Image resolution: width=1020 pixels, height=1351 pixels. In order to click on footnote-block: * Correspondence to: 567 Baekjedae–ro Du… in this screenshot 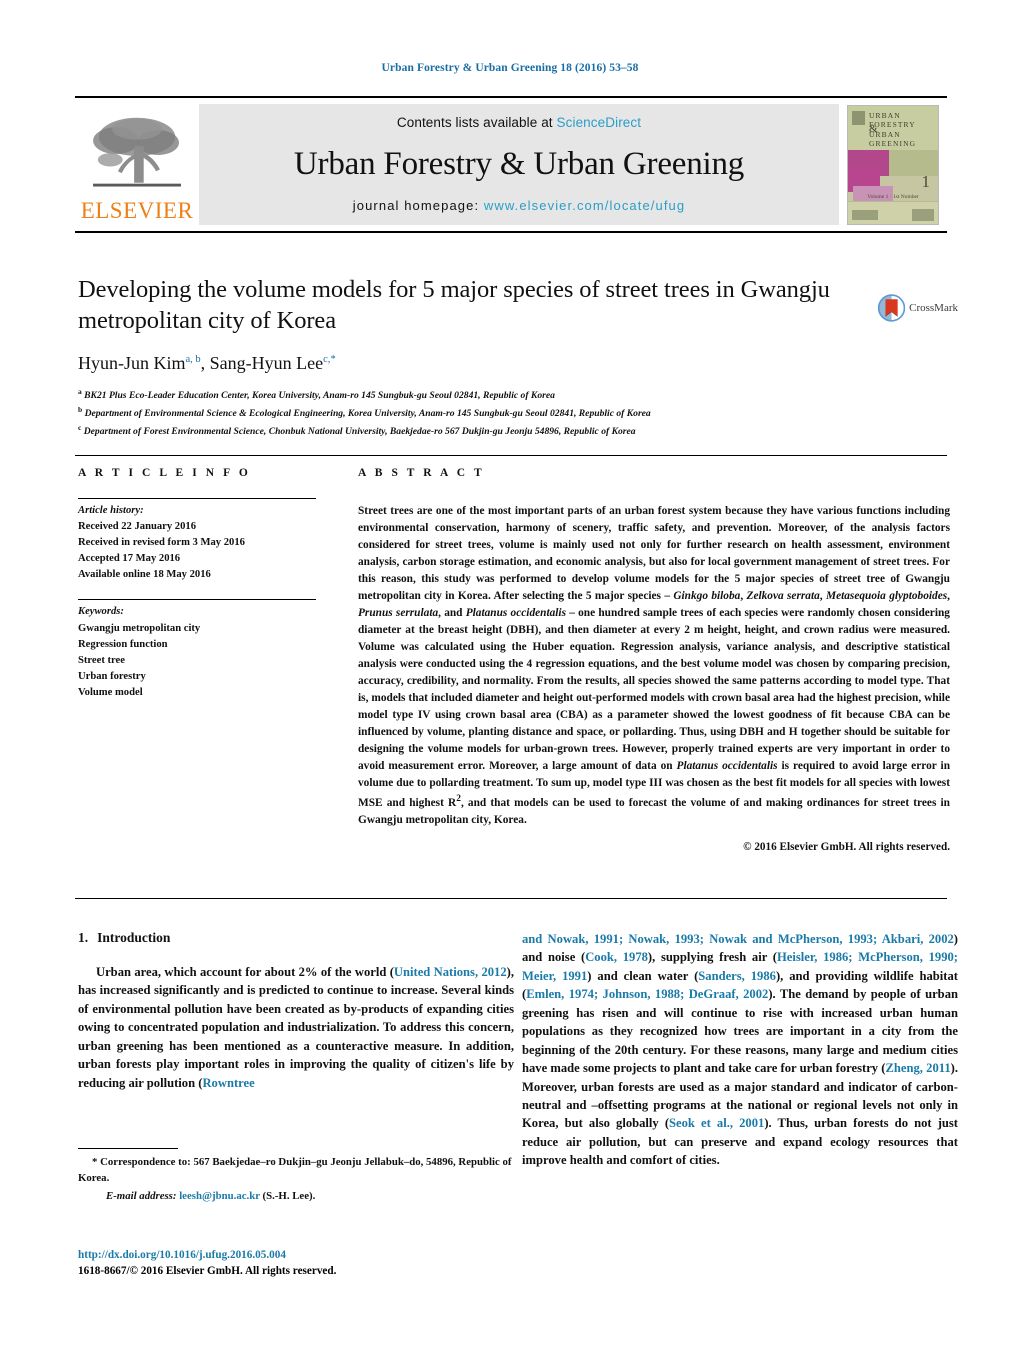, I will do `click(296, 1180)`.